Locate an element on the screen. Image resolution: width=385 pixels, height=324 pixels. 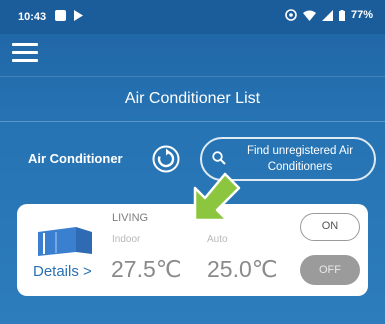
arrow-annotation-icon is located at coordinates (217, 197).